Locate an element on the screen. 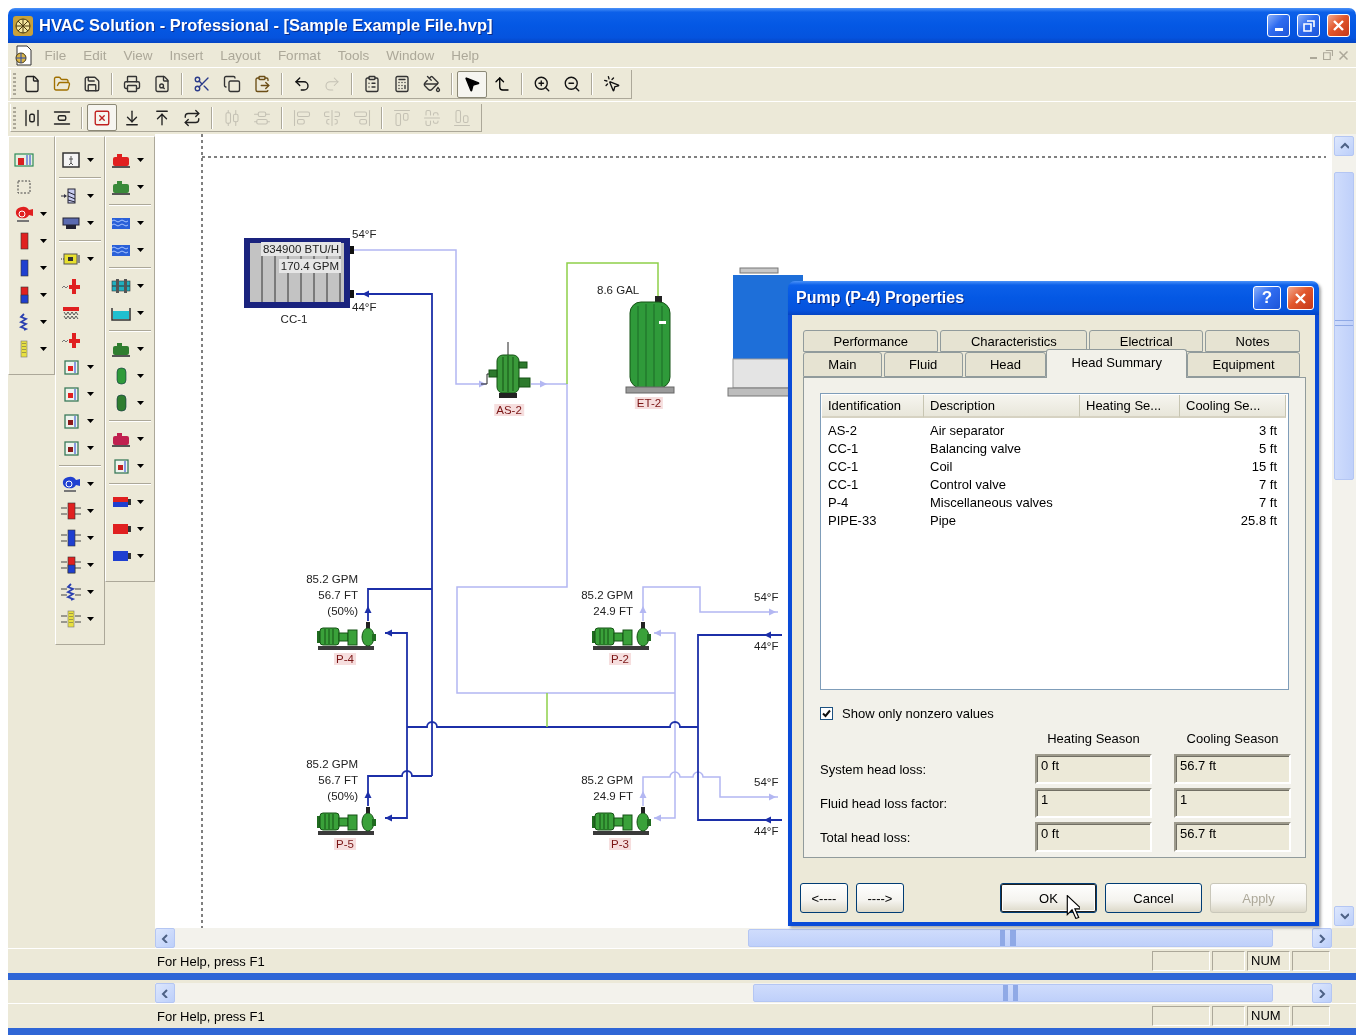 The image size is (1363, 1035). tab: Head Summary is located at coordinates (1117, 363).